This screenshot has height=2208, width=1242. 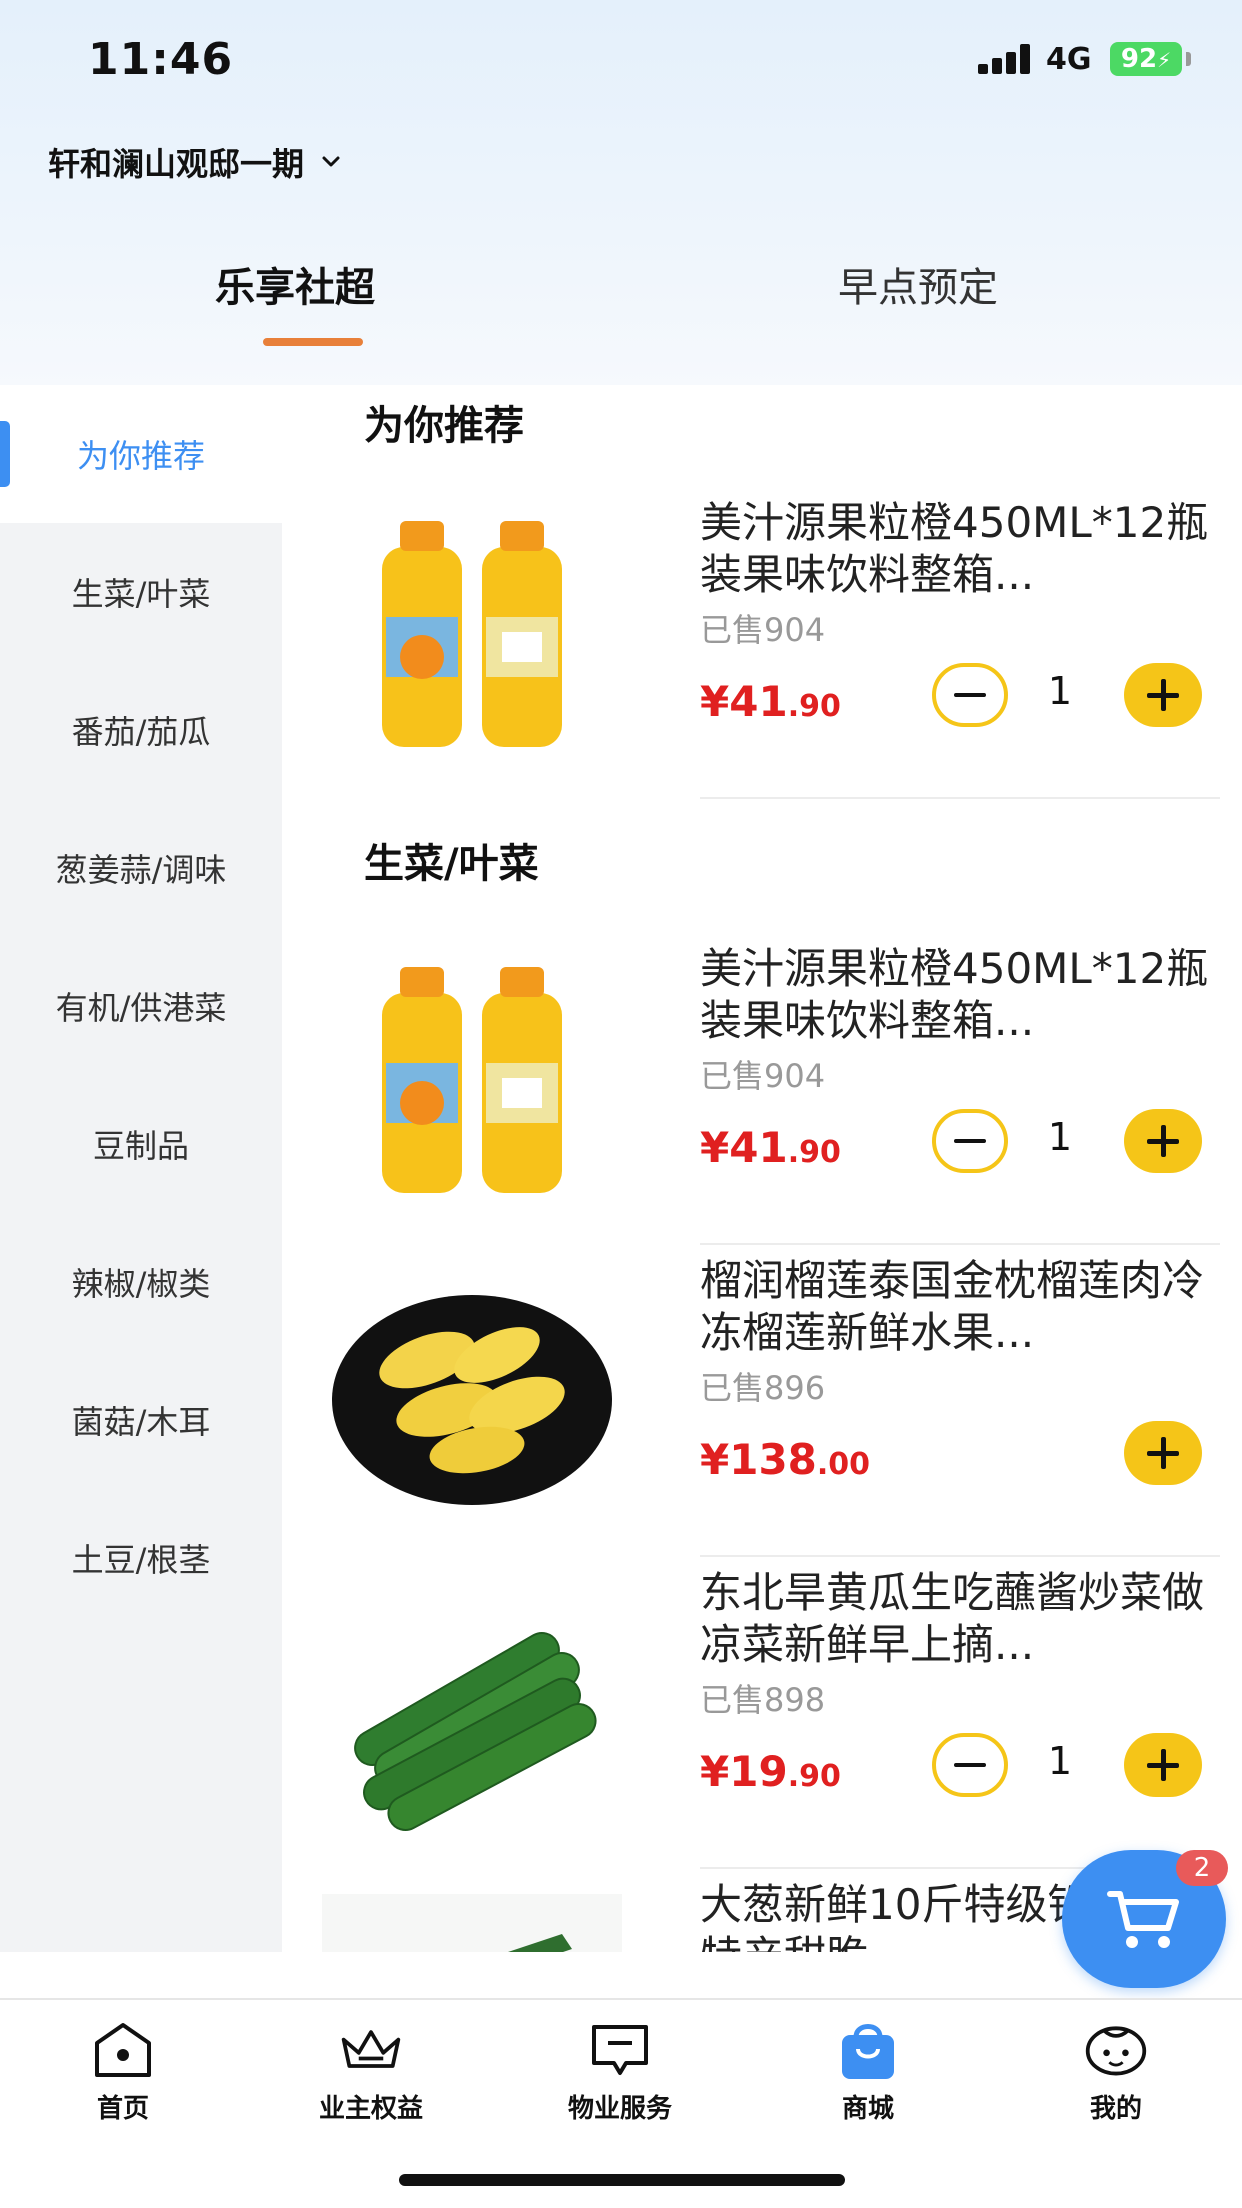 I want to click on divider, so click(x=960, y=798).